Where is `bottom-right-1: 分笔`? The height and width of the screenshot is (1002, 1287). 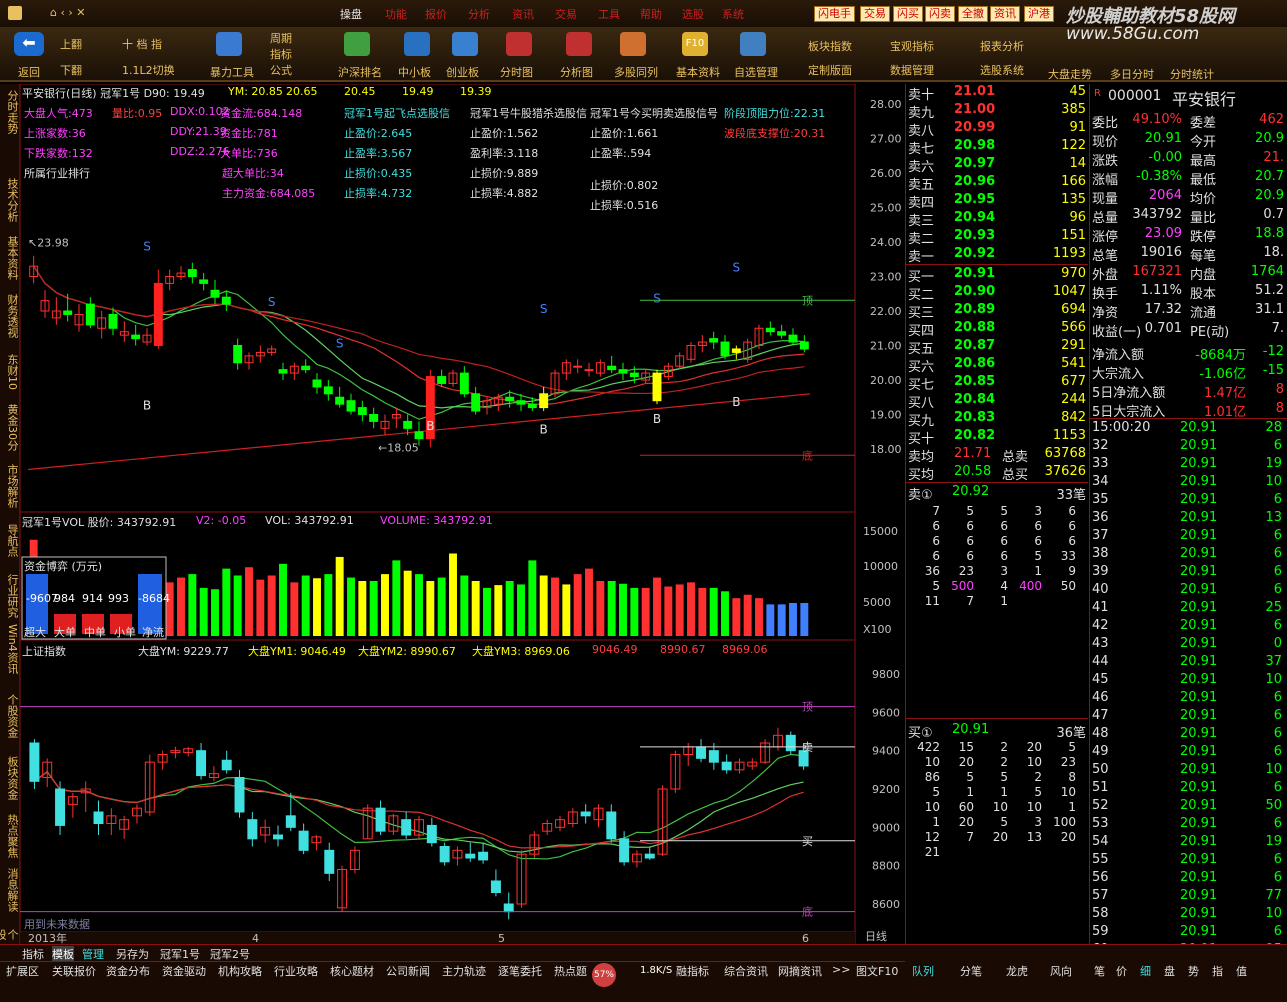
bottom-right-1: 分笔 is located at coordinates (971, 971).